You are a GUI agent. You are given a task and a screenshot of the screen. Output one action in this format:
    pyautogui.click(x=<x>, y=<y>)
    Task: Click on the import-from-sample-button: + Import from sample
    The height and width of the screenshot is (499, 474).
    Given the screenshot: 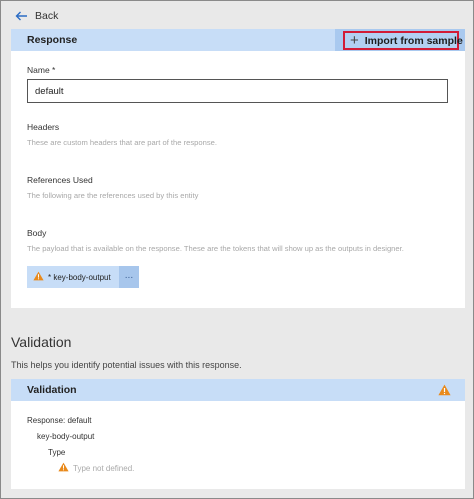 What is the action you would take?
    pyautogui.click(x=403, y=40)
    